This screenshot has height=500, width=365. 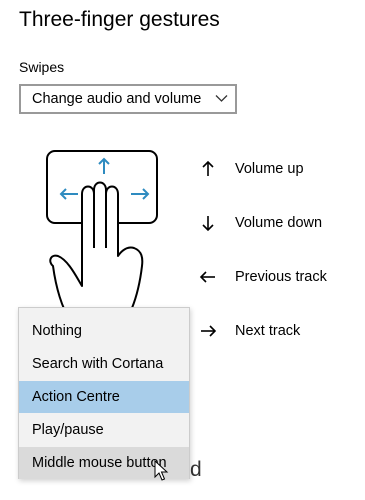 What do you see at coordinates (269, 169) in the screenshot?
I see `gesture-label-up: Volume up` at bounding box center [269, 169].